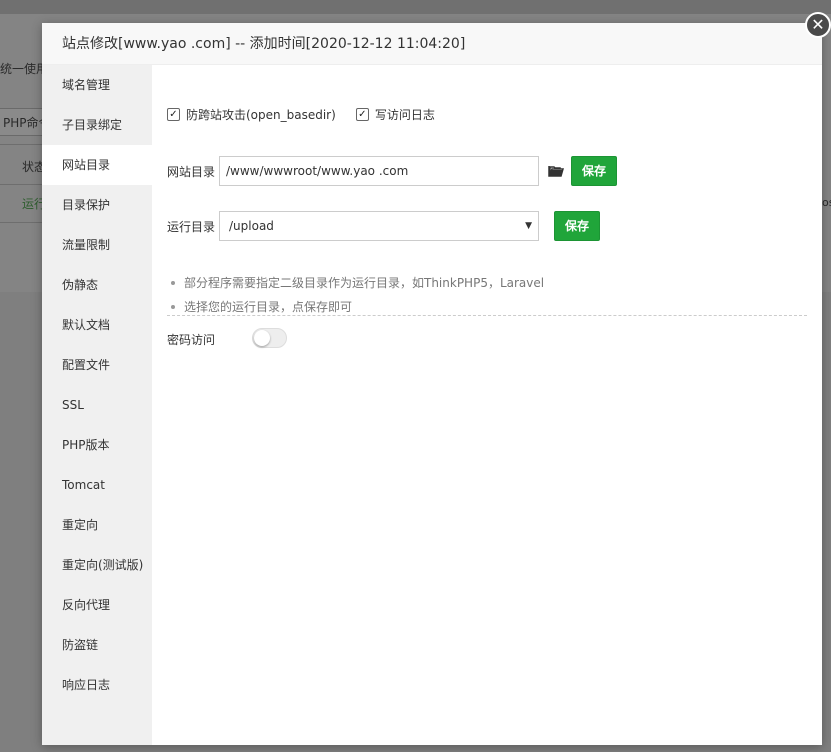 Image resolution: width=831 pixels, height=752 pixels. I want to click on sidebar-item-php-version: PHP版本, so click(97, 445).